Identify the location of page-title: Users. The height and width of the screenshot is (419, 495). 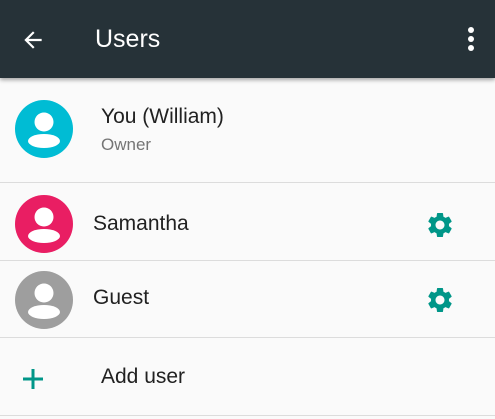
(128, 39).